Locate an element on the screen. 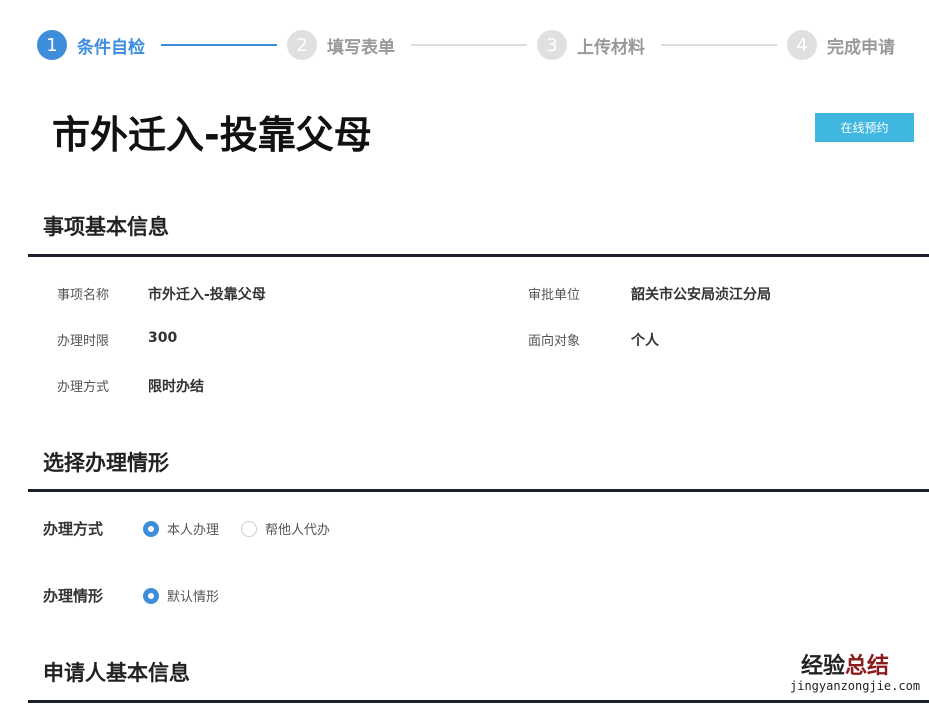  field-value: 韶关市公安局浈江分局 is located at coordinates (701, 295).